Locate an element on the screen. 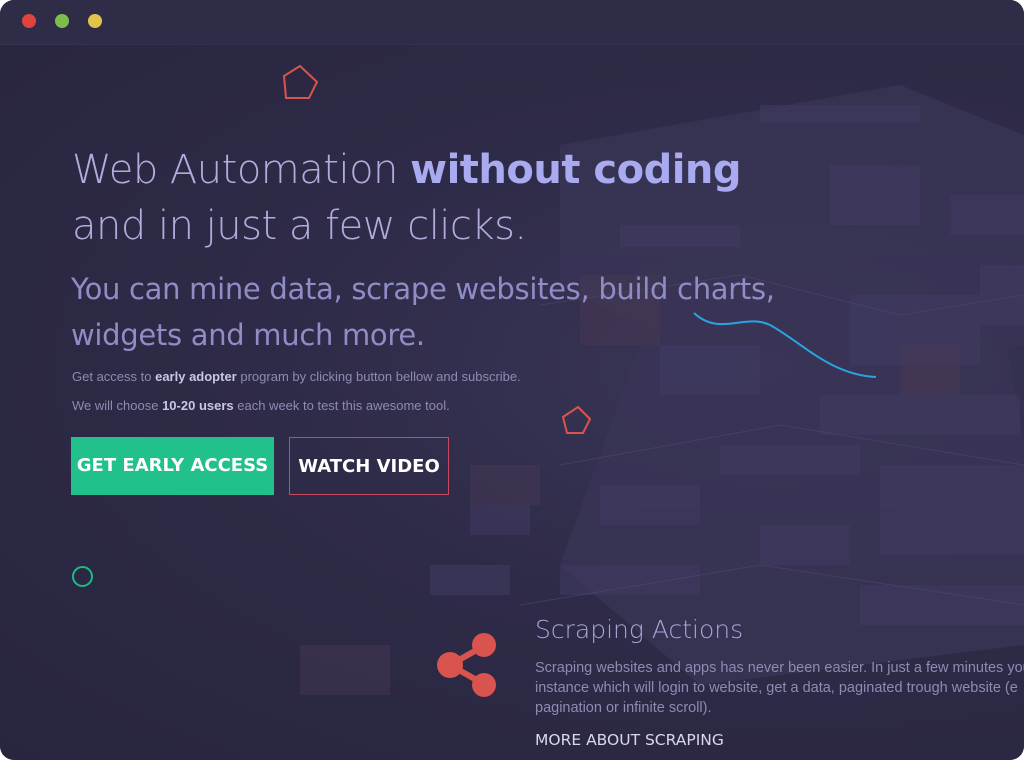 The width and height of the screenshot is (1024, 760). note1-prefix: Get access to is located at coordinates (114, 376).